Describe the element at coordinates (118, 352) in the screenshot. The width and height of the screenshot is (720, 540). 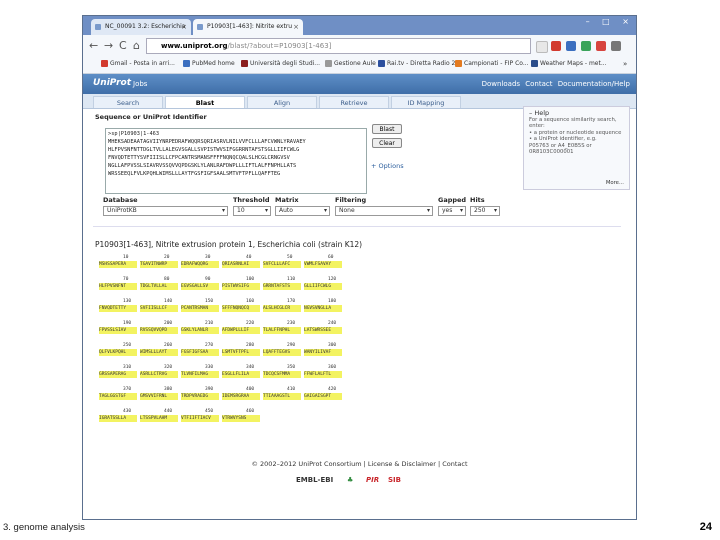
I see `sequence-chunk: QLFVLKPQHL` at that location.